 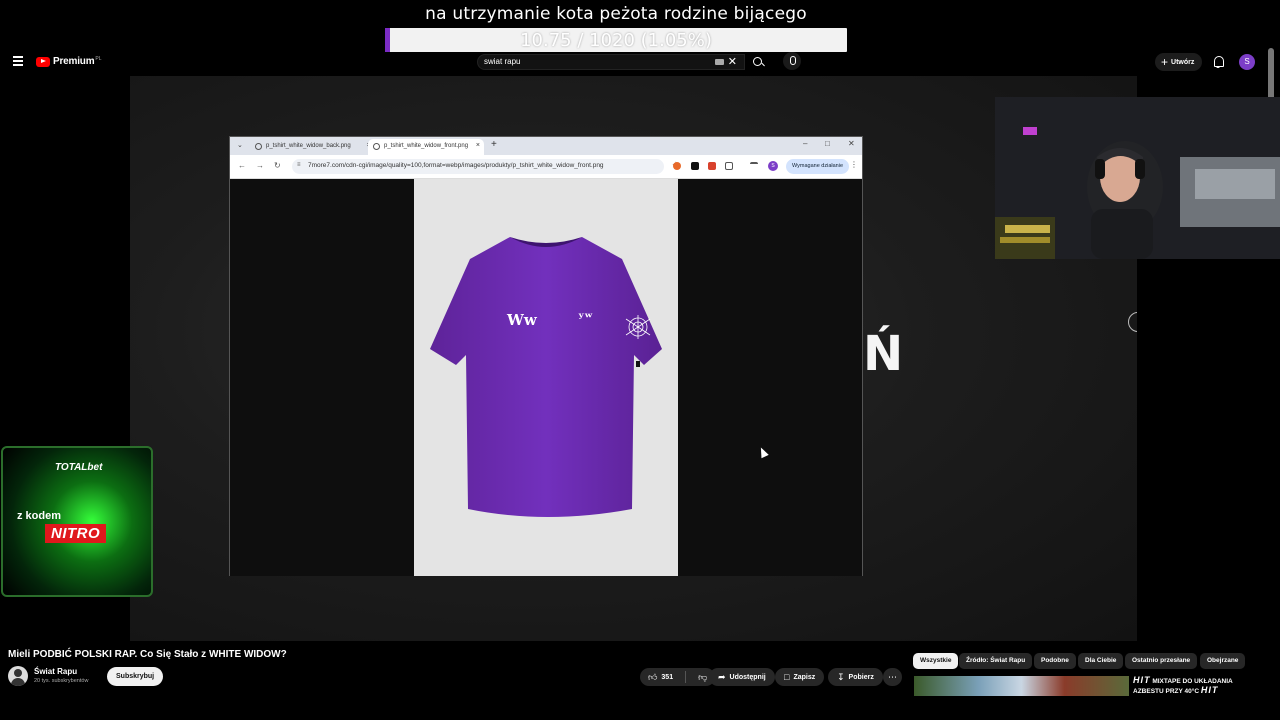 I want to click on shirt-print-right: ʸʷ, so click(x=585, y=317).